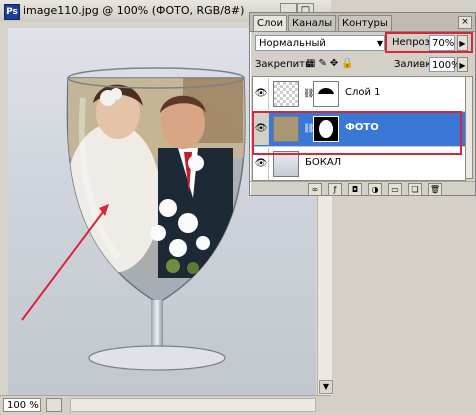 The image size is (476, 415). Describe the element at coordinates (365, 23) in the screenshot. I see `tab-paths: Контуры` at that location.